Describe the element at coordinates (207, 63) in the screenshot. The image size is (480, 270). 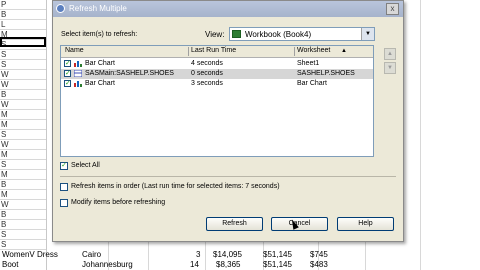
I see `item-last-run: 4 seconds` at that location.